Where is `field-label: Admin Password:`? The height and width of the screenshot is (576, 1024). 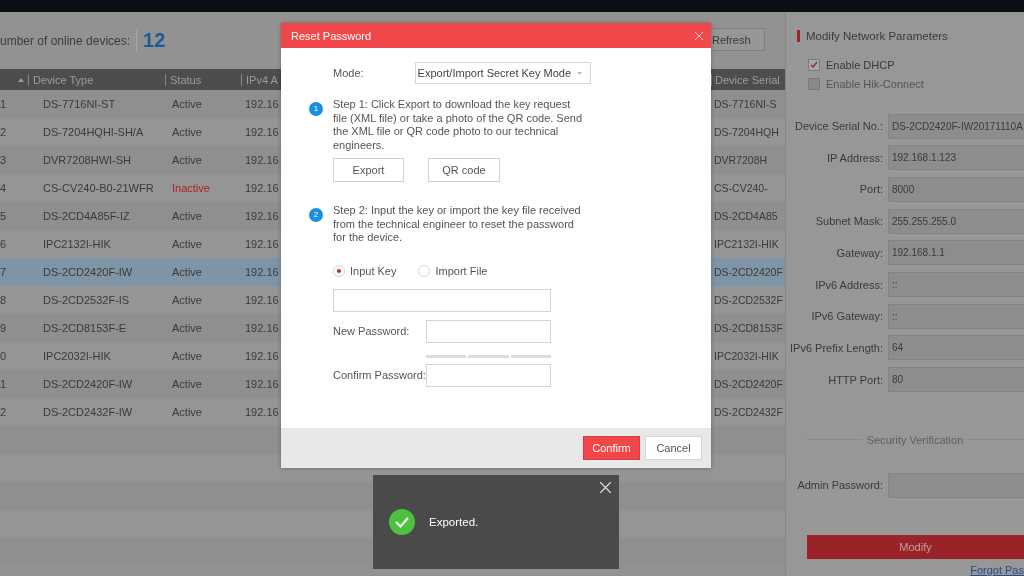
field-label: Admin Password: is located at coordinates (840, 485).